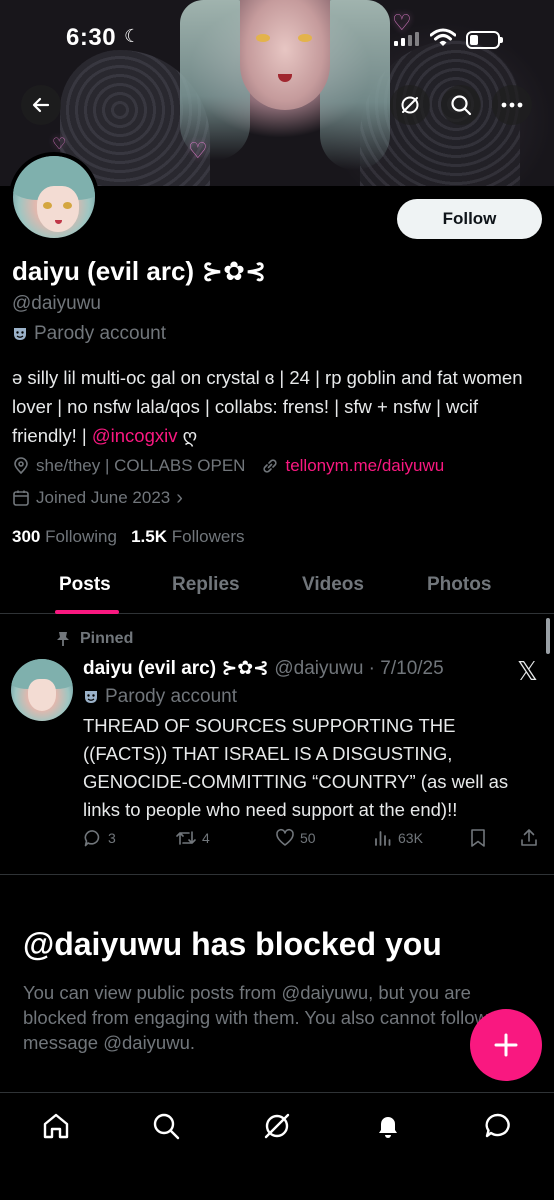 This screenshot has width=554, height=1200. What do you see at coordinates (139, 271) in the screenshot?
I see `display-name: daiyu (evil arc) ⊱✿⊰` at bounding box center [139, 271].